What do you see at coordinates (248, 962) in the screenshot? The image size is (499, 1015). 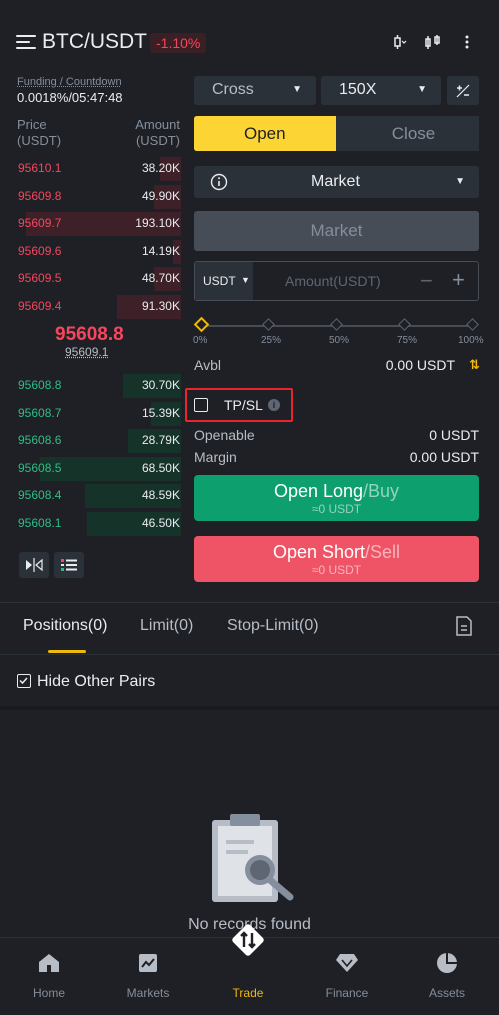 I see `nav-trade: Trade` at bounding box center [248, 962].